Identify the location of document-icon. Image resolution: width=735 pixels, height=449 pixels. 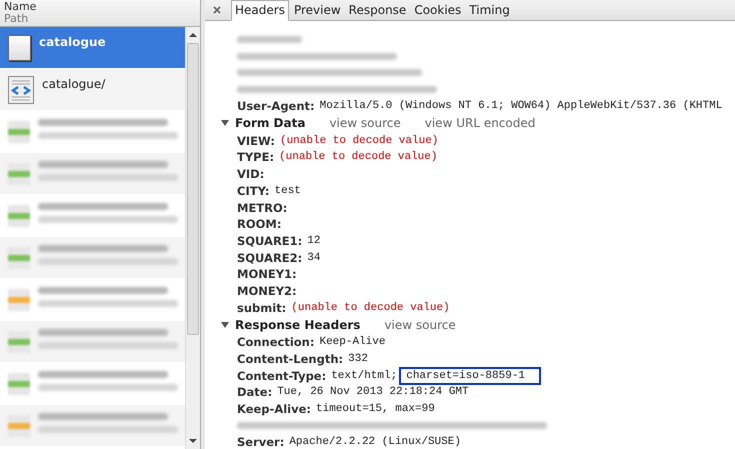
(19, 47).